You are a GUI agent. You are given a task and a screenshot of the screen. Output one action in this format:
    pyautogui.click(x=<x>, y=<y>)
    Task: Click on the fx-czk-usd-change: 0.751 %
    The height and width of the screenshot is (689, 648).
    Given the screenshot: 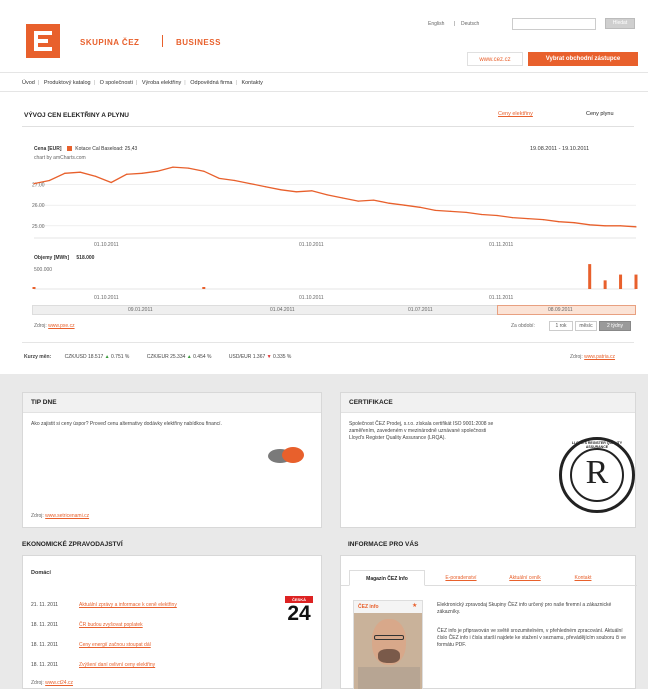 What is the action you would take?
    pyautogui.click(x=120, y=357)
    